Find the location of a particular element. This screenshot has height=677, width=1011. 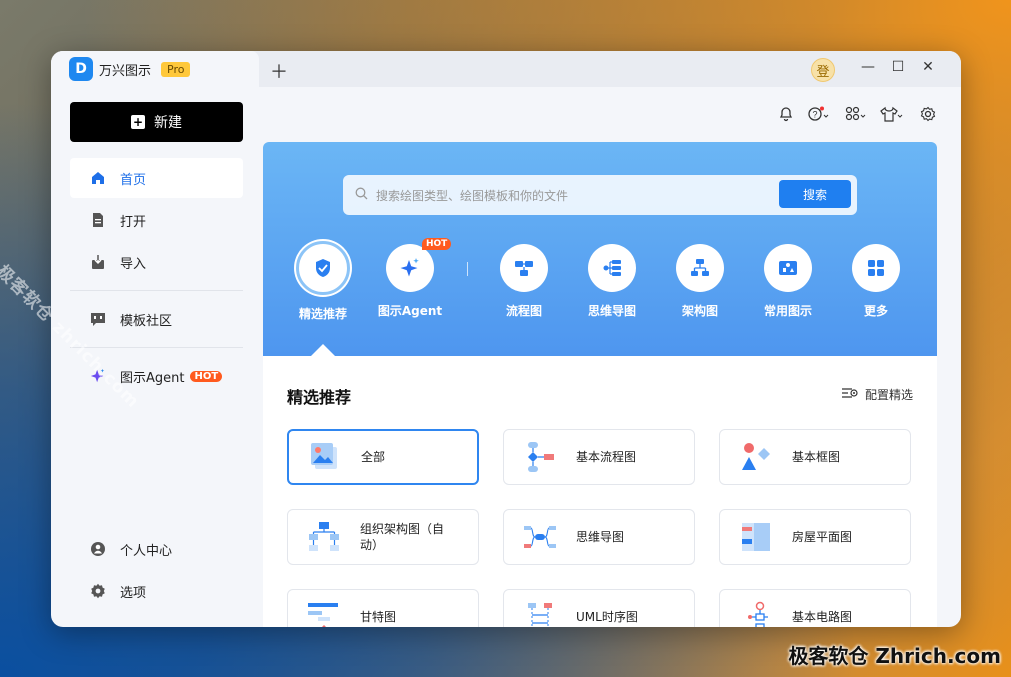

chat-icon is located at coordinates (98, 319).